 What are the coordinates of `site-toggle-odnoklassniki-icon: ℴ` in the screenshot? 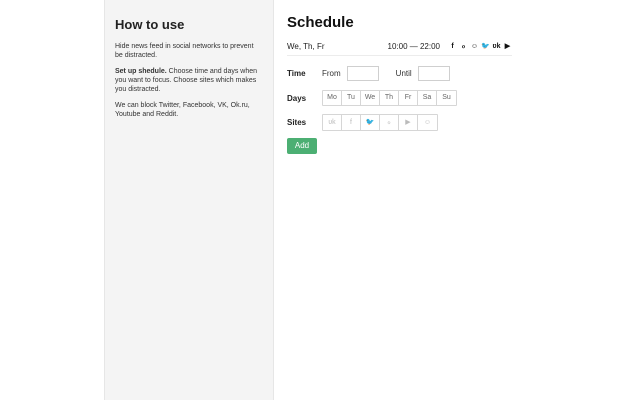 It's located at (389, 122).